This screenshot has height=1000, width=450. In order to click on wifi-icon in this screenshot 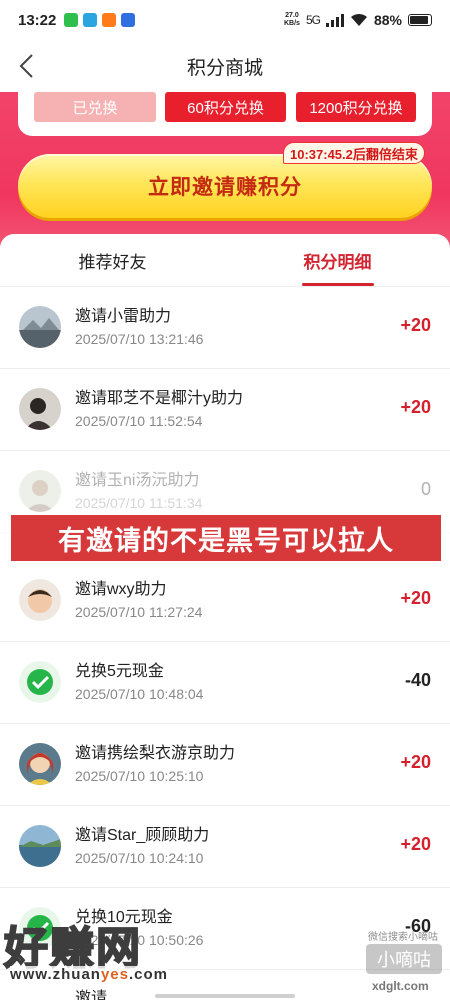, I will do `click(358, 19)`.